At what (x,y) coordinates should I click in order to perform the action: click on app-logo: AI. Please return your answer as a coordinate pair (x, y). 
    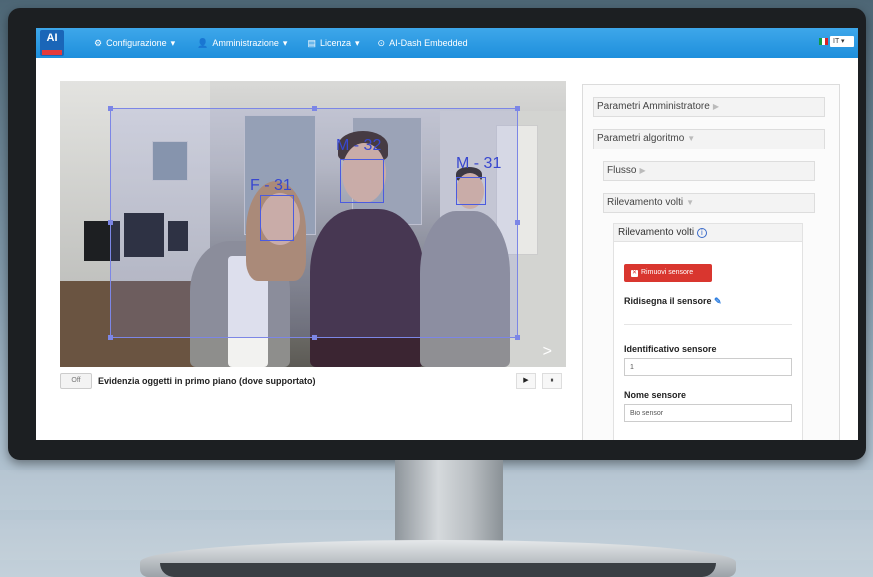
    Looking at the image, I should click on (52, 43).